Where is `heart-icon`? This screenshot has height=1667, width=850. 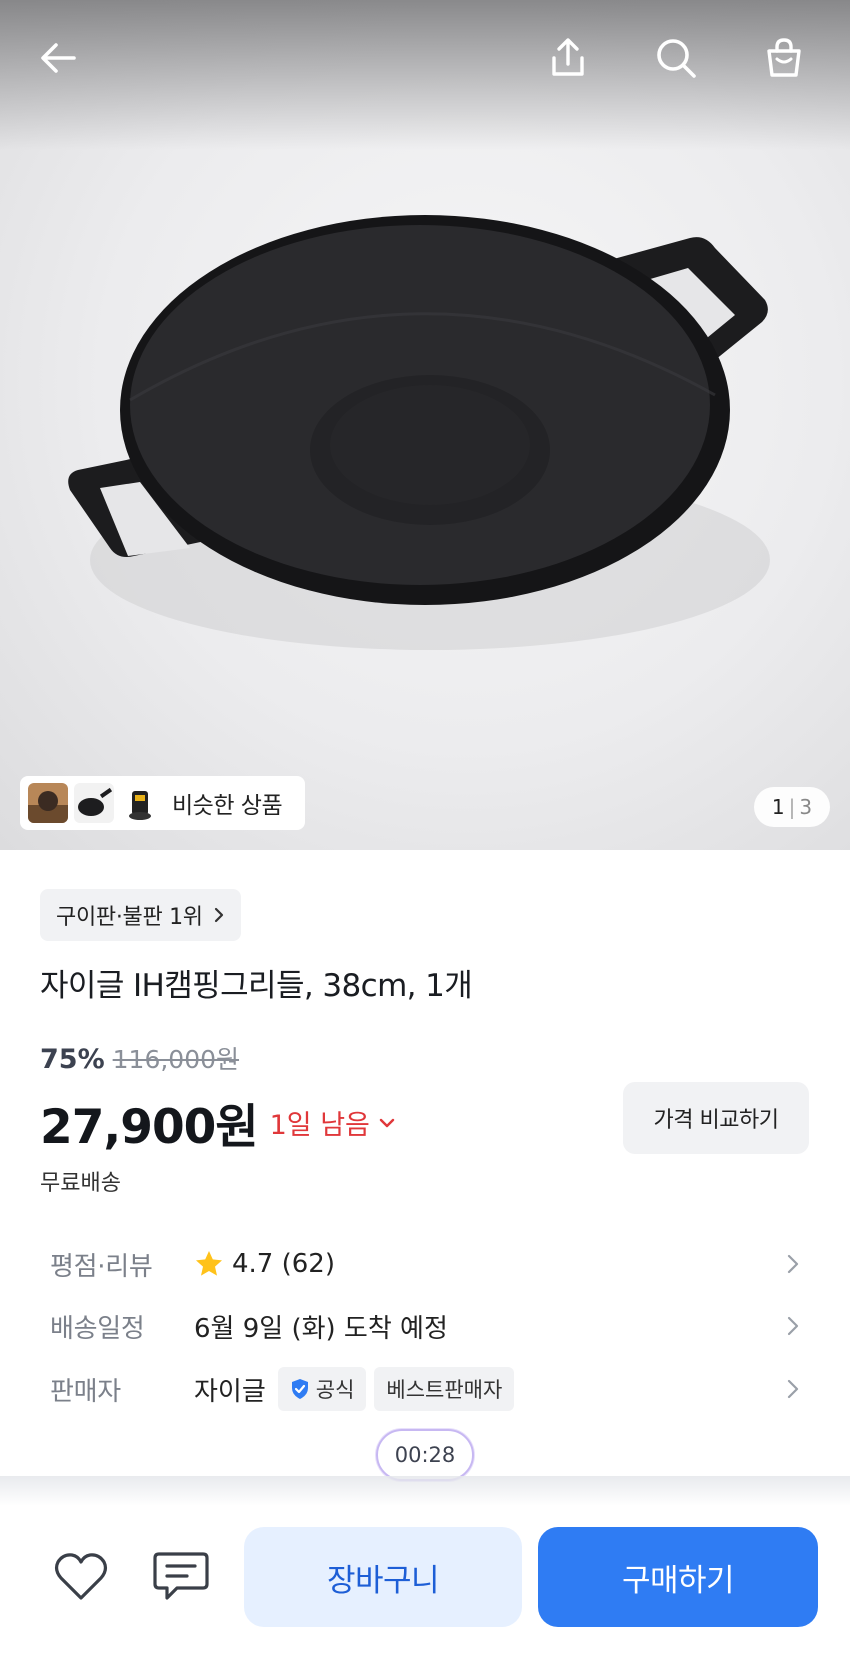
heart-icon is located at coordinates (81, 1576).